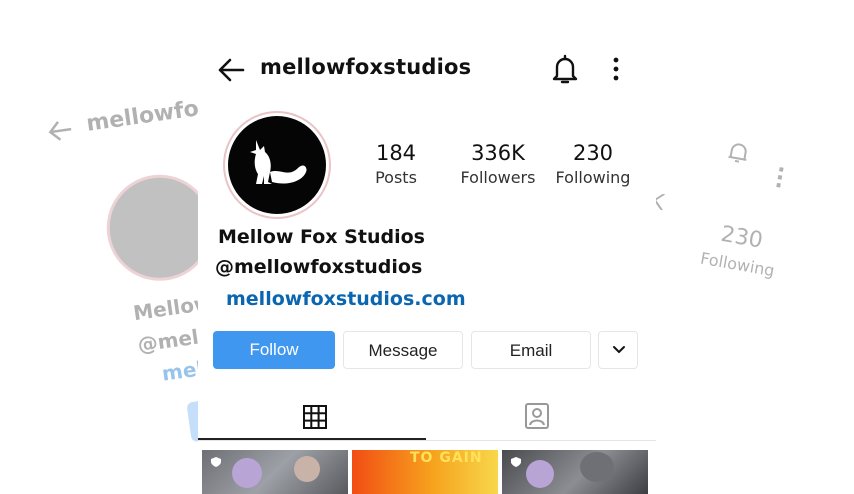 This screenshot has height=494, width=854. Describe the element at coordinates (396, 153) in the screenshot. I see `posts-count: 184` at that location.